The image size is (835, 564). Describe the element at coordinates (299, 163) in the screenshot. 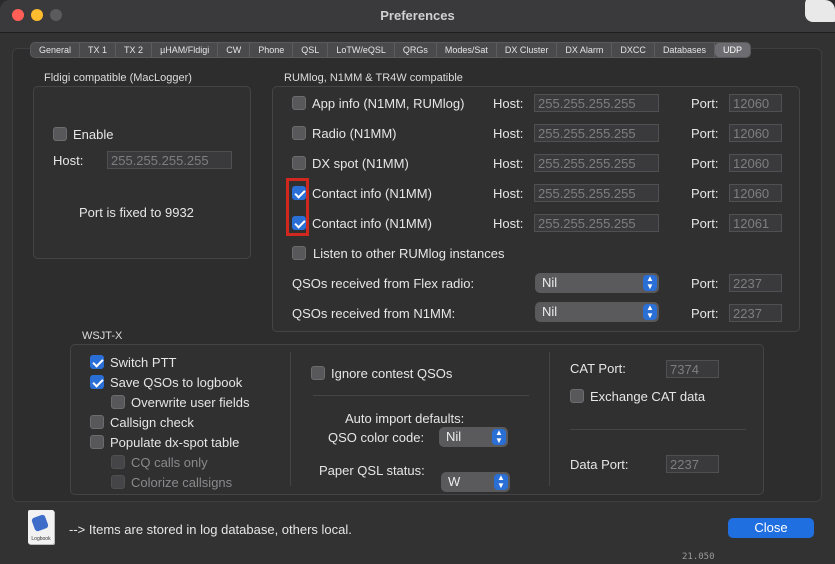

I see `dx-spot-checkbox` at that location.